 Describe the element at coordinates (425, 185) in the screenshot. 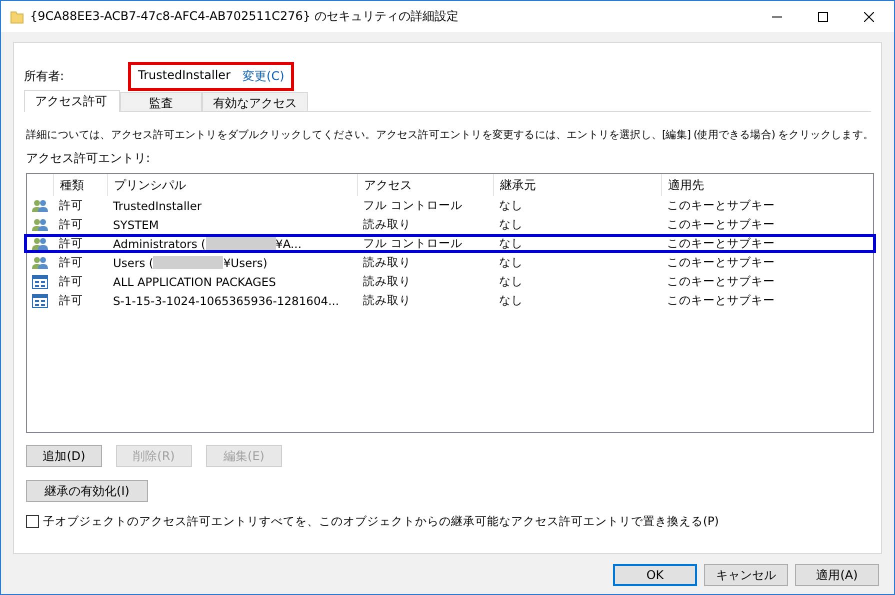

I see `column-header: アクセス` at that location.